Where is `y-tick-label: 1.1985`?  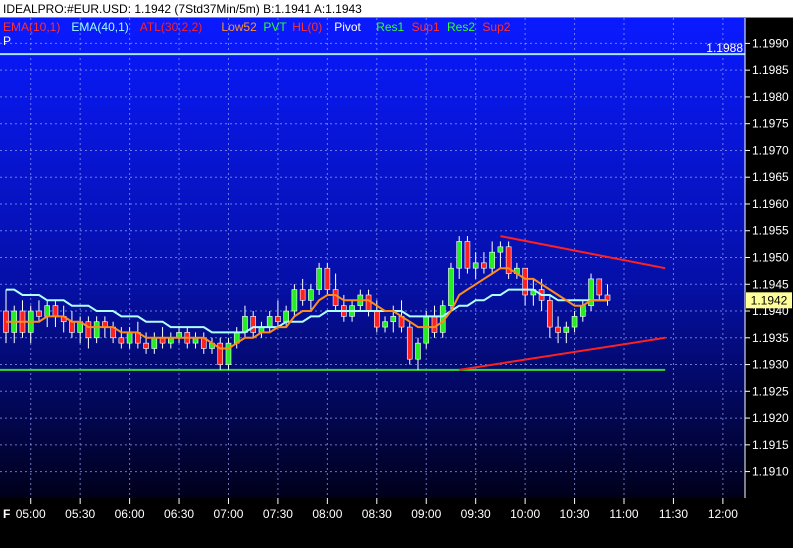 y-tick-label: 1.1985 is located at coordinates (770, 70).